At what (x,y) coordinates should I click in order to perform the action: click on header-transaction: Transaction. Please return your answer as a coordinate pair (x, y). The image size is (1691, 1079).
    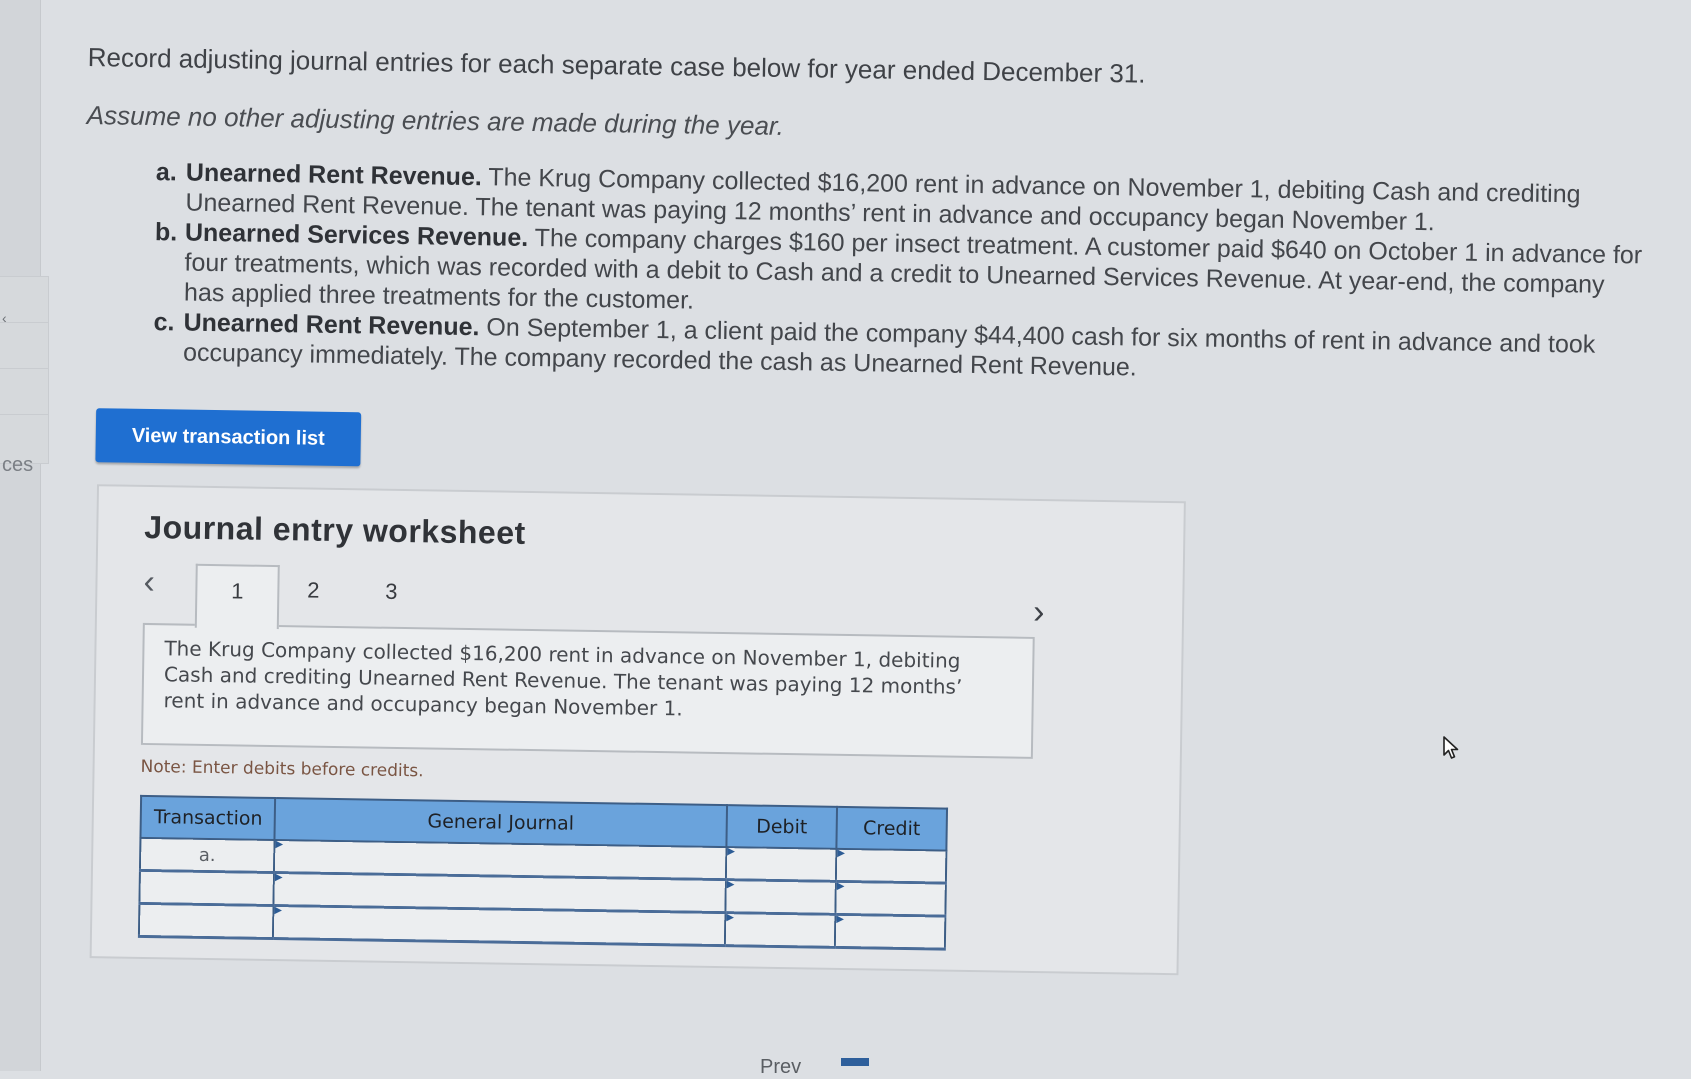
    Looking at the image, I should click on (208, 818).